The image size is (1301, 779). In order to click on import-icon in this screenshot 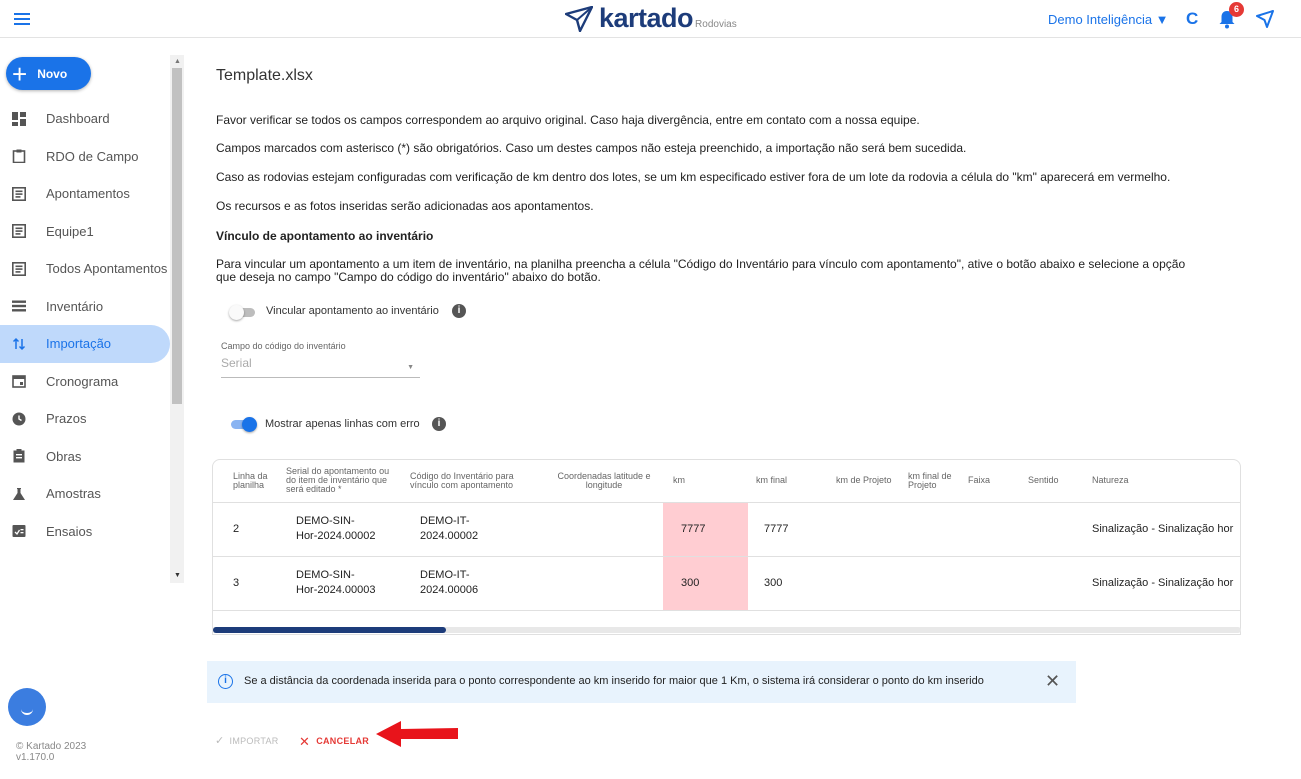, I will do `click(19, 343)`.